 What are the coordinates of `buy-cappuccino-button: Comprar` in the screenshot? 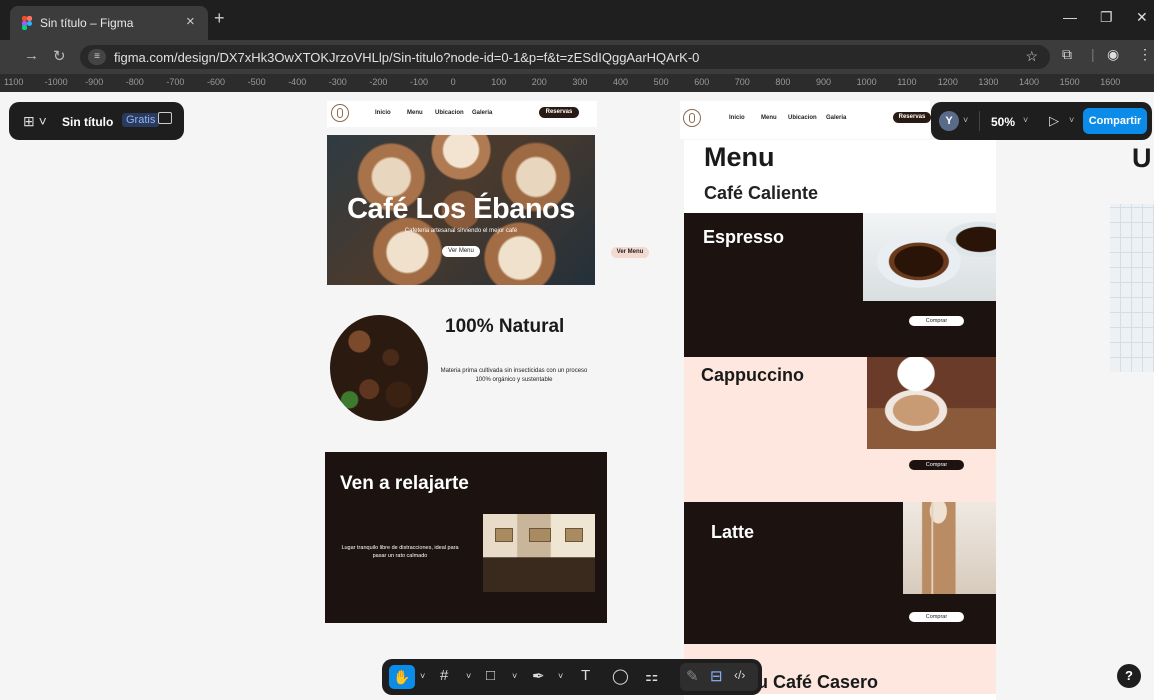 It's located at (936, 465).